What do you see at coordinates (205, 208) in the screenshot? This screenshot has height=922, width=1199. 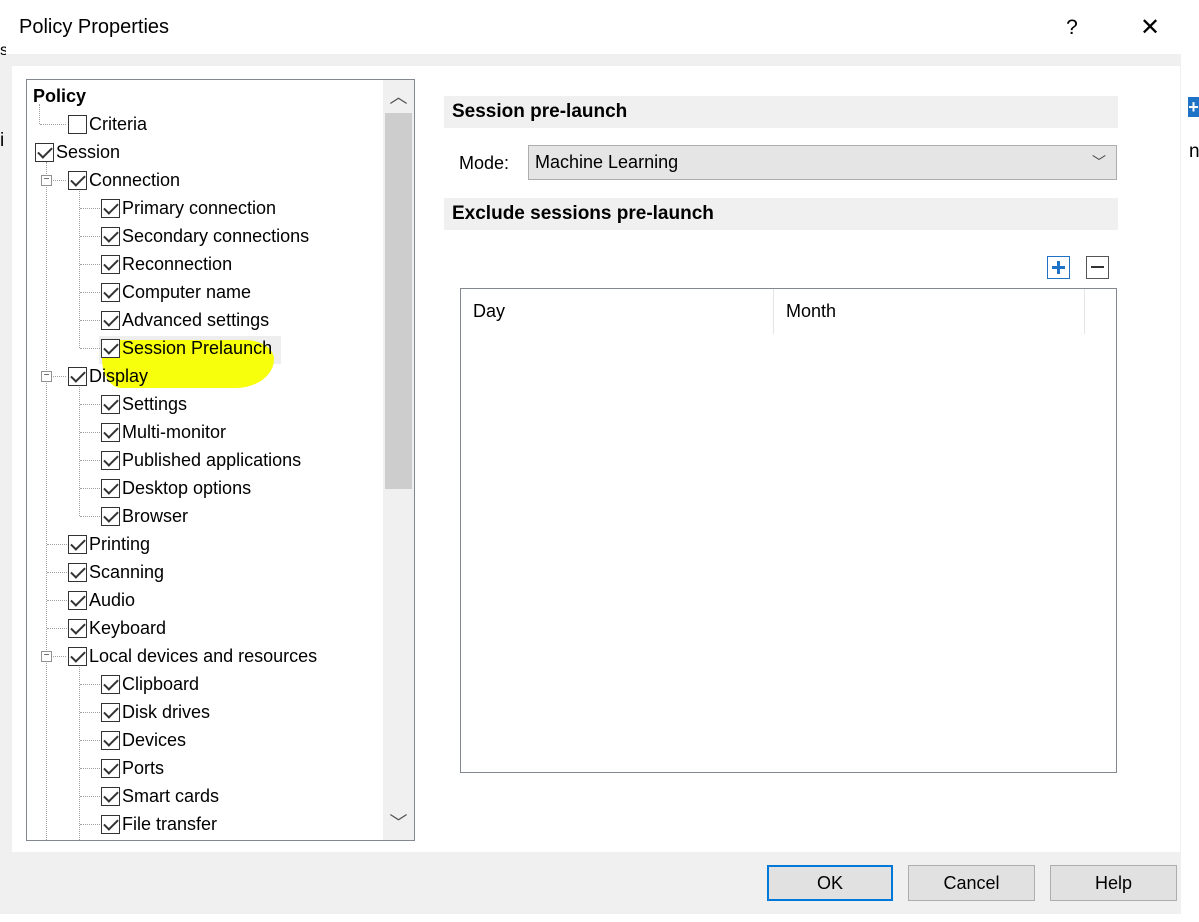 I see `tree-item: Primary connection` at bounding box center [205, 208].